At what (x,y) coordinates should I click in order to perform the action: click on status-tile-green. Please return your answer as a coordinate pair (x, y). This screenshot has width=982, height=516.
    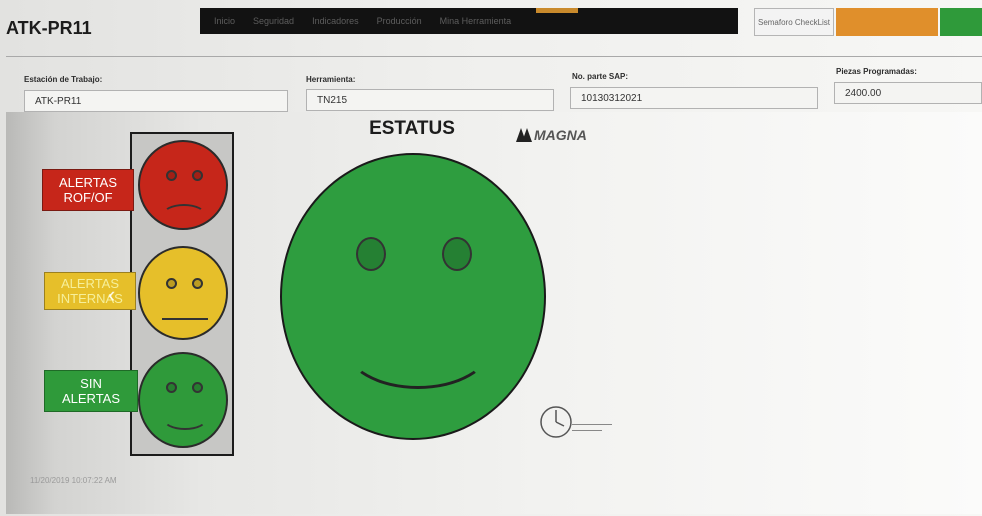
    Looking at the image, I should click on (961, 22).